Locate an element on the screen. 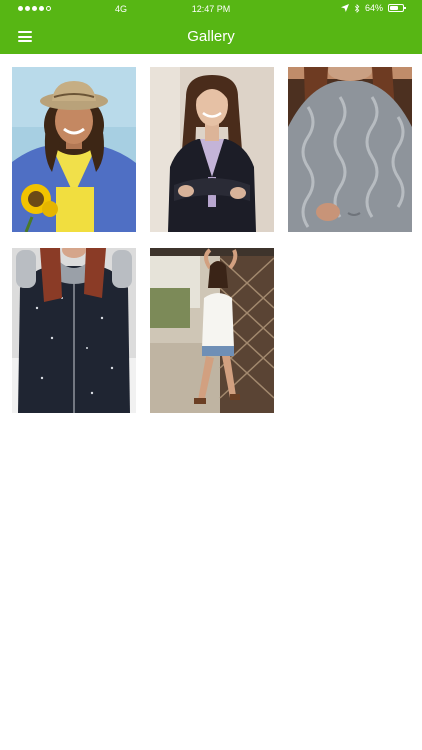 Image resolution: width=422 pixels, height=750 pixels. battery-icon is located at coordinates (397, 8).